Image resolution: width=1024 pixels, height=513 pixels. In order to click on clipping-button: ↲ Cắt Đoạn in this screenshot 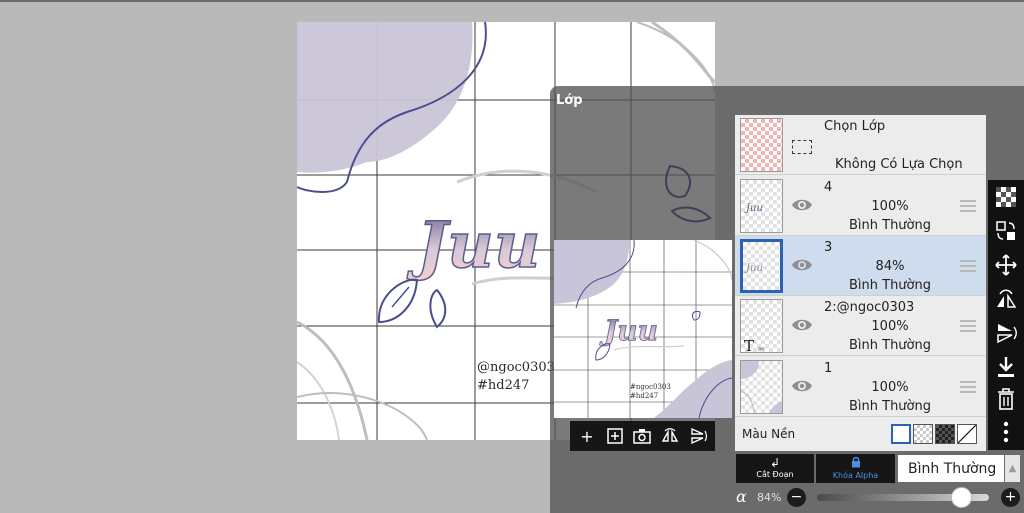, I will do `click(775, 468)`.